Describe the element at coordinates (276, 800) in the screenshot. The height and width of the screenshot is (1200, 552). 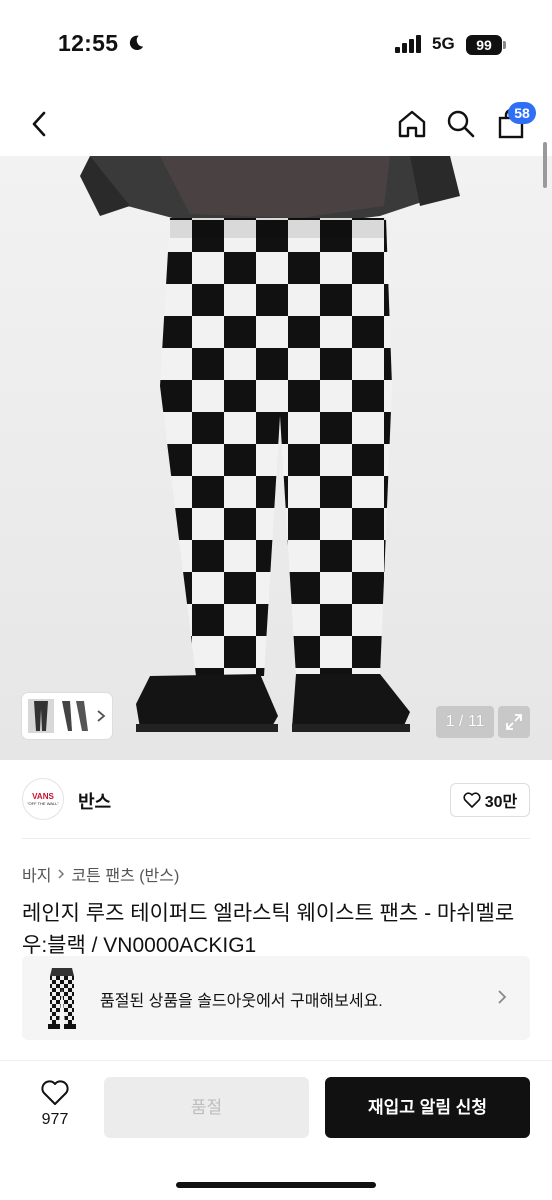
I see `brand-row: VANS "OFF THE WALL" 반스 30만` at that location.